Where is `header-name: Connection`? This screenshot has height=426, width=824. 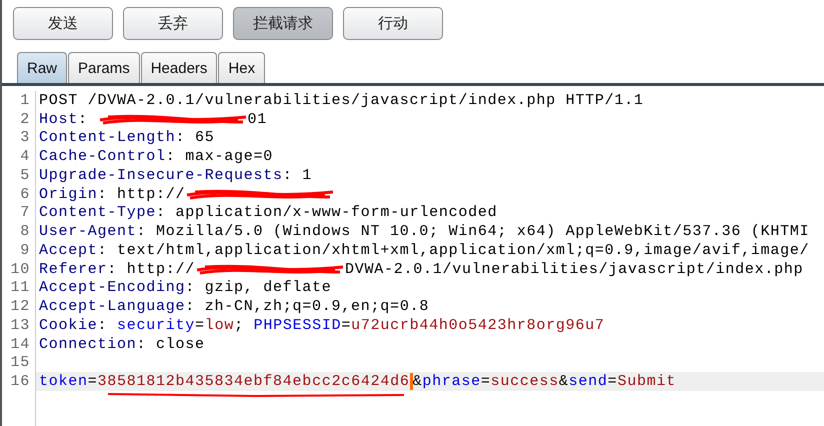
header-name: Connection is located at coordinates (88, 344).